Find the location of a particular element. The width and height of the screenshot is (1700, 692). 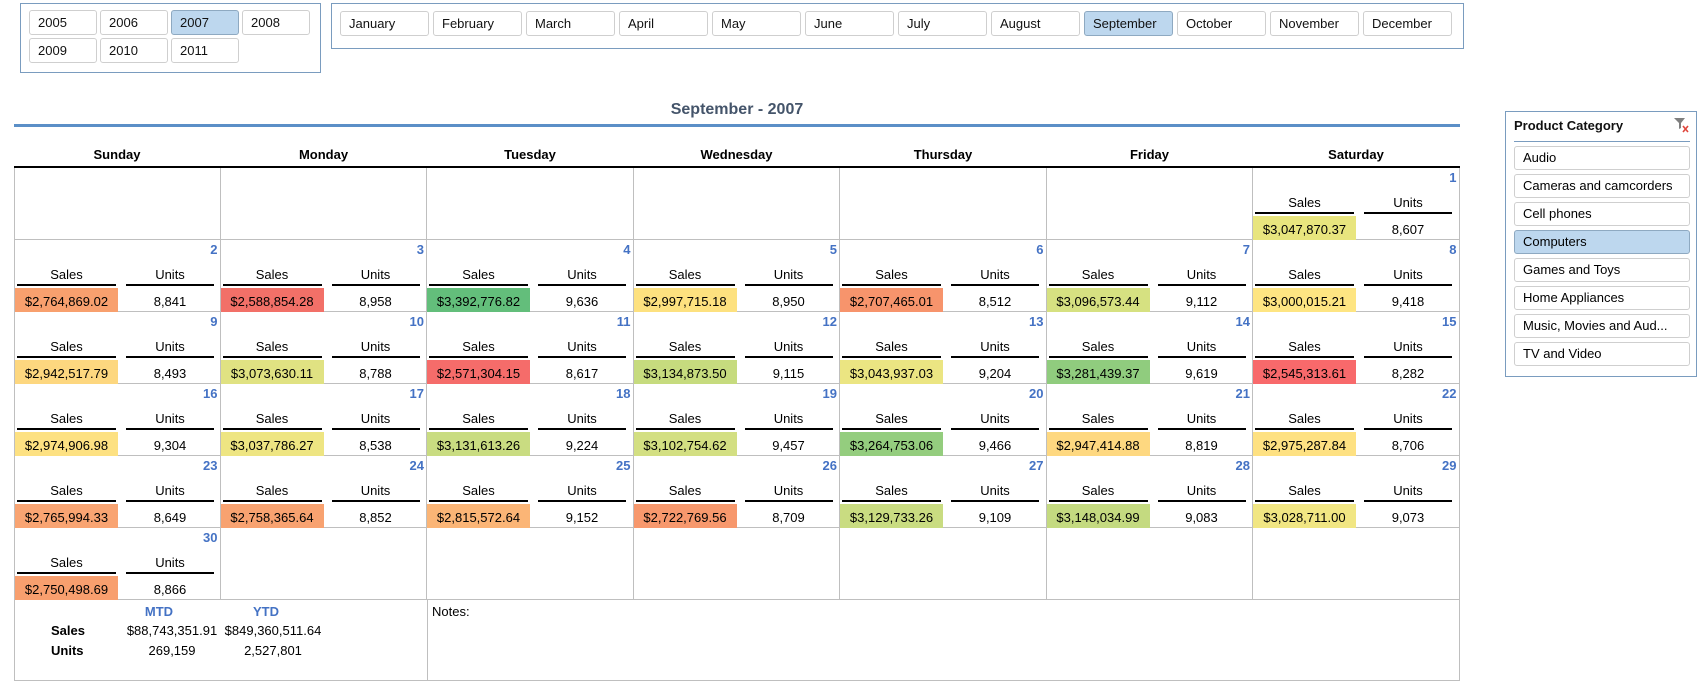

day-number: 16 is located at coordinates (210, 393).